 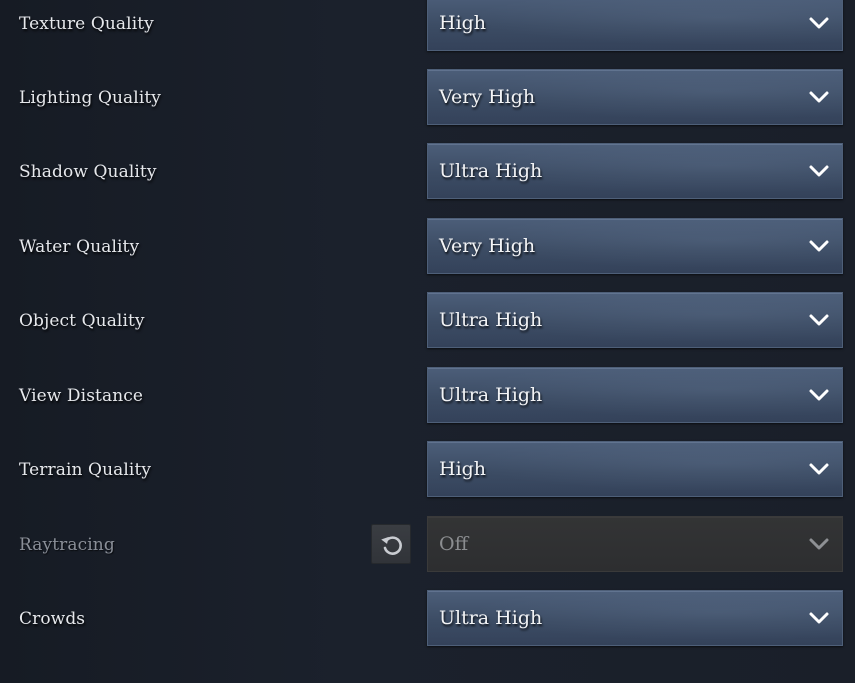 I want to click on setting-row-shadow-quality: Shadow Quality Ultra High, so click(x=427, y=172).